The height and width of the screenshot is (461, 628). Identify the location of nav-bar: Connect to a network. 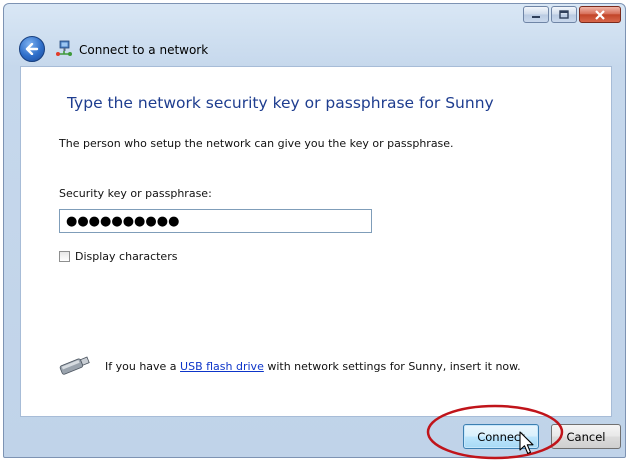
(314, 49).